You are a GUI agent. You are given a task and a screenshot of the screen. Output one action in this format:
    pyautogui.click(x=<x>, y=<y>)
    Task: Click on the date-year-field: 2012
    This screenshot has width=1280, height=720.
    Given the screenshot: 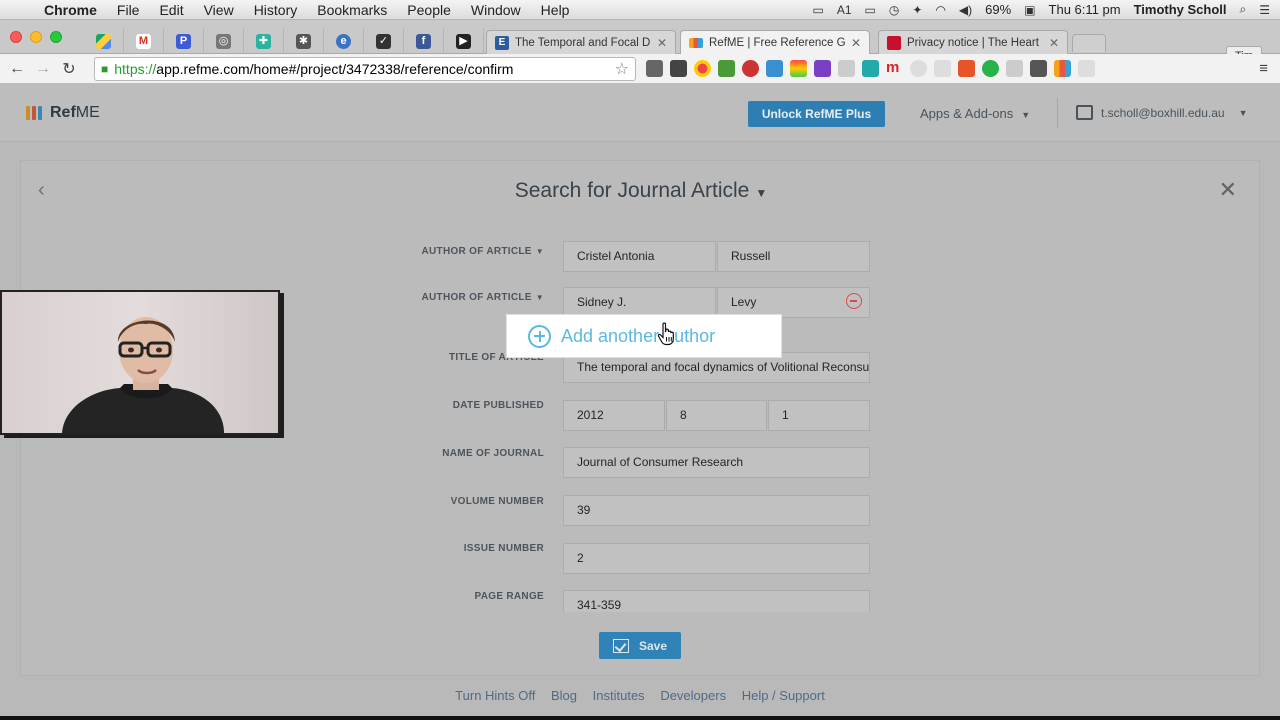 What is the action you would take?
    pyautogui.click(x=614, y=415)
    